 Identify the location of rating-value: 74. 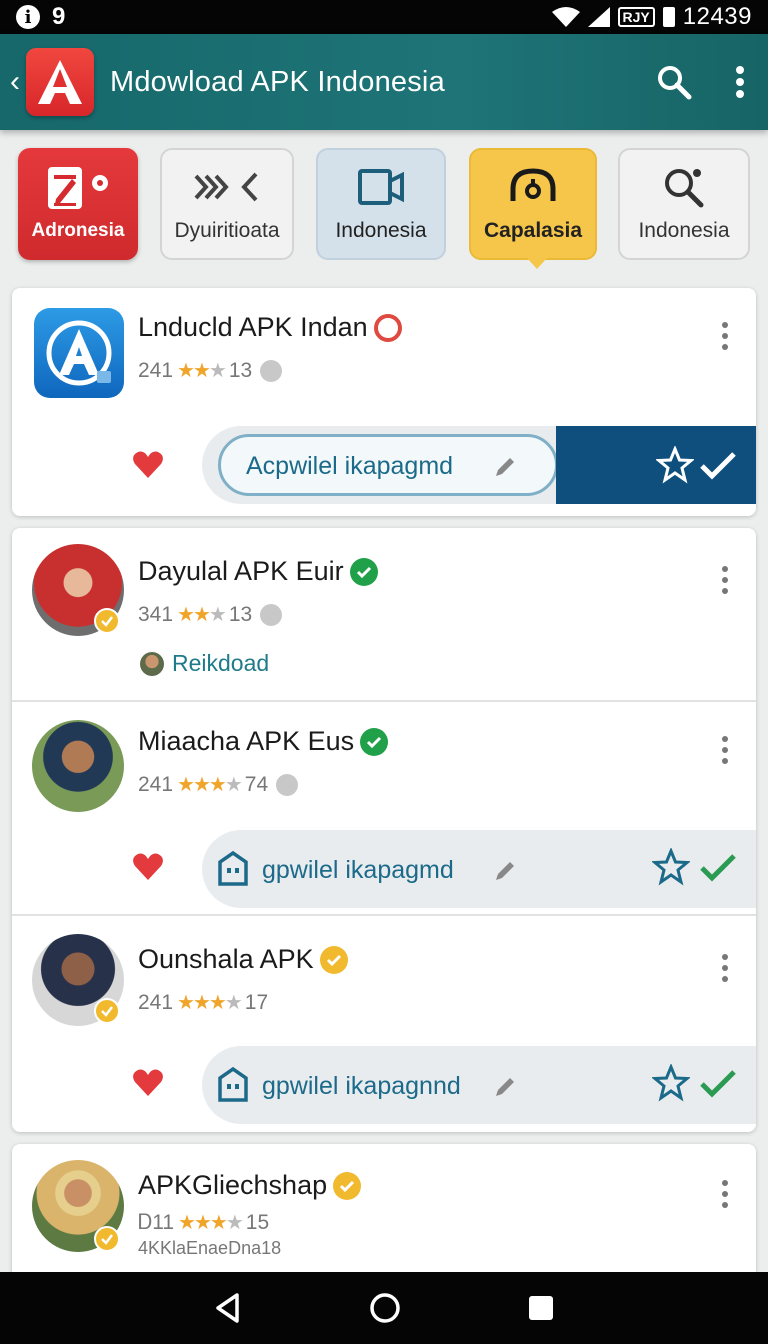
(256, 784).